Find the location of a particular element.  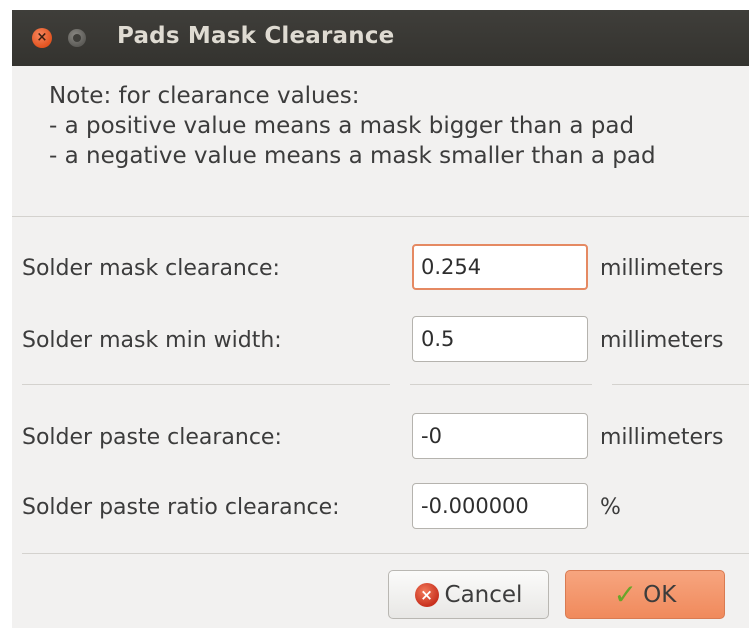

ok-button-label: OK is located at coordinates (660, 594).